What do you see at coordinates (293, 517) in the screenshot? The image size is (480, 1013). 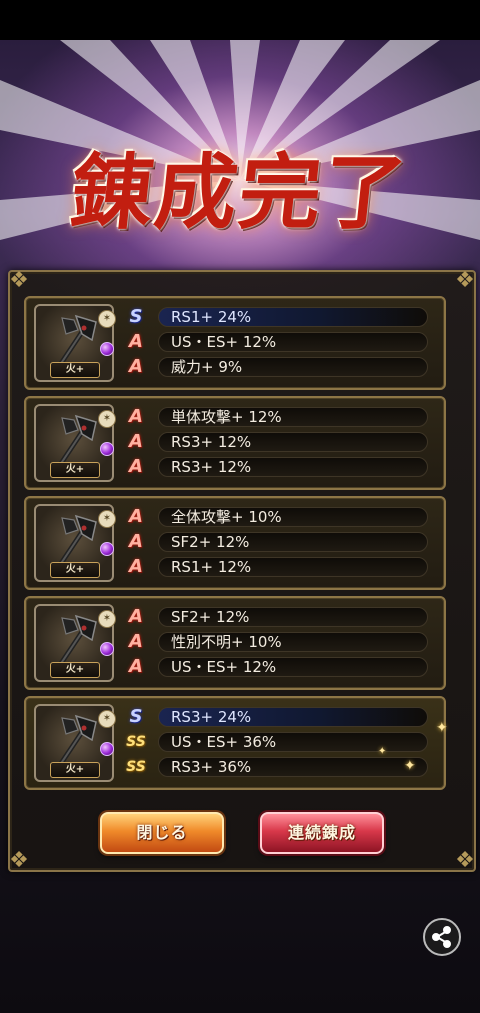 I see `stat-text: 全体攻撃+ 10%` at bounding box center [293, 517].